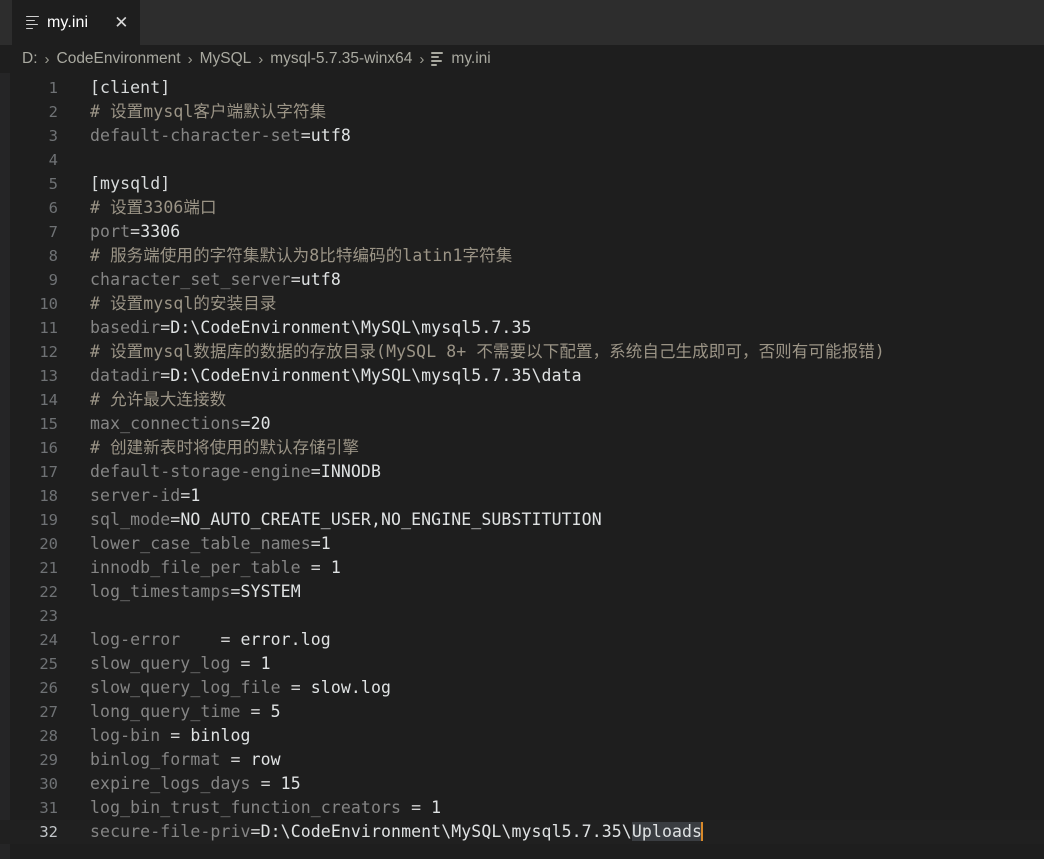 The height and width of the screenshot is (859, 1044). What do you see at coordinates (522, 592) in the screenshot?
I see `code-line: 22 log_timestamps=SYSTEM` at bounding box center [522, 592].